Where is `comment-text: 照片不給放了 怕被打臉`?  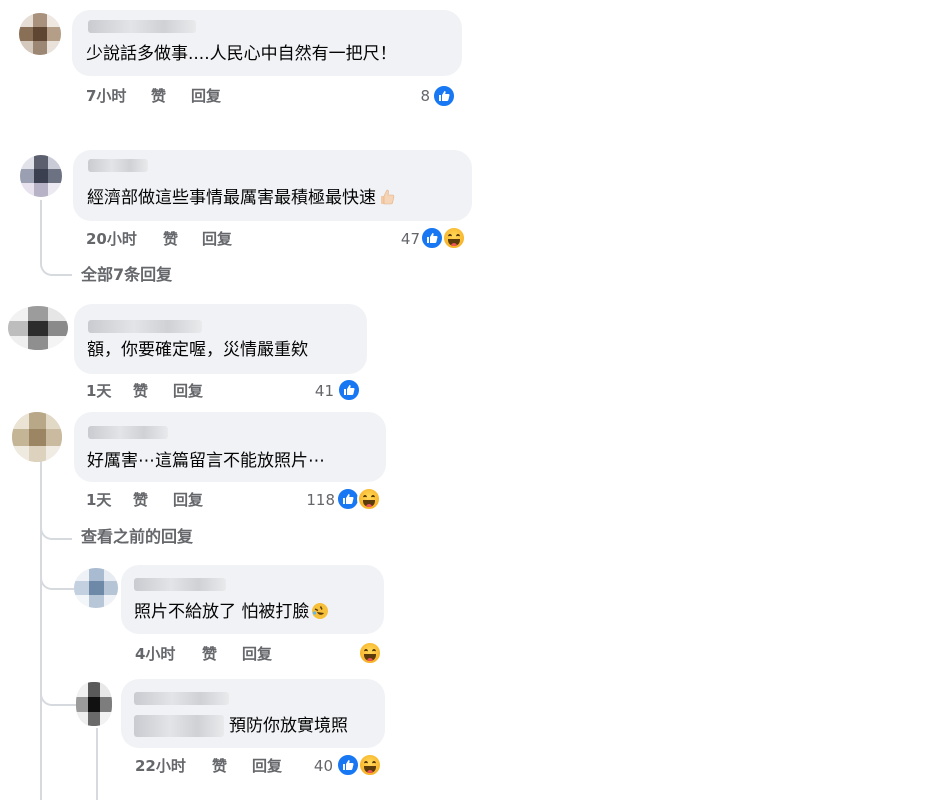
comment-text: 照片不給放了 怕被打臉 is located at coordinates (231, 612).